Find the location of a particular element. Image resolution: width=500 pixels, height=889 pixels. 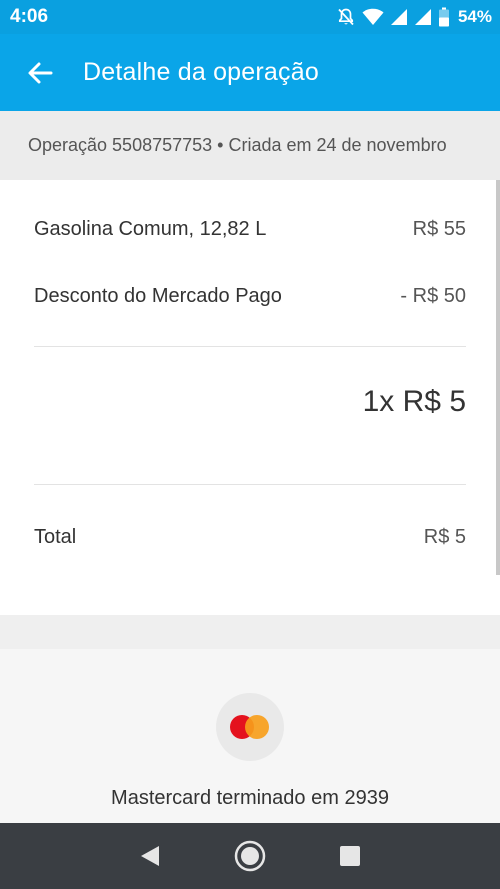

line-item-label: Desconto do Mercado Pago is located at coordinates (158, 296).